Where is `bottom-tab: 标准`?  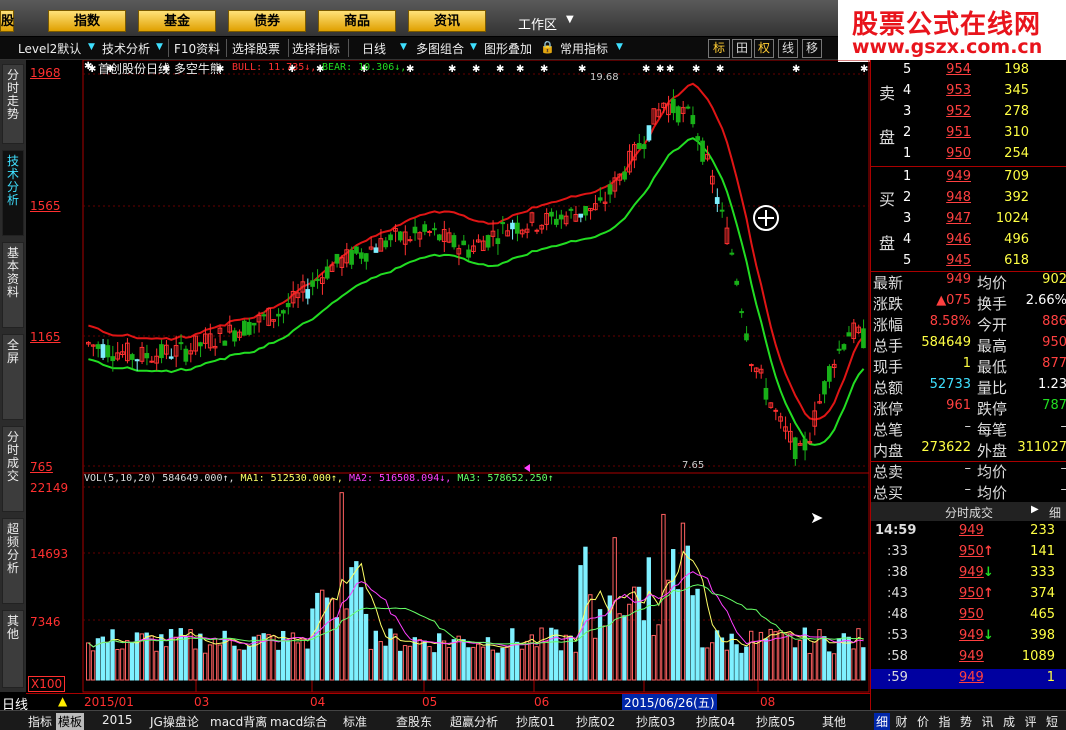 bottom-tab: 标准 is located at coordinates (355, 721).